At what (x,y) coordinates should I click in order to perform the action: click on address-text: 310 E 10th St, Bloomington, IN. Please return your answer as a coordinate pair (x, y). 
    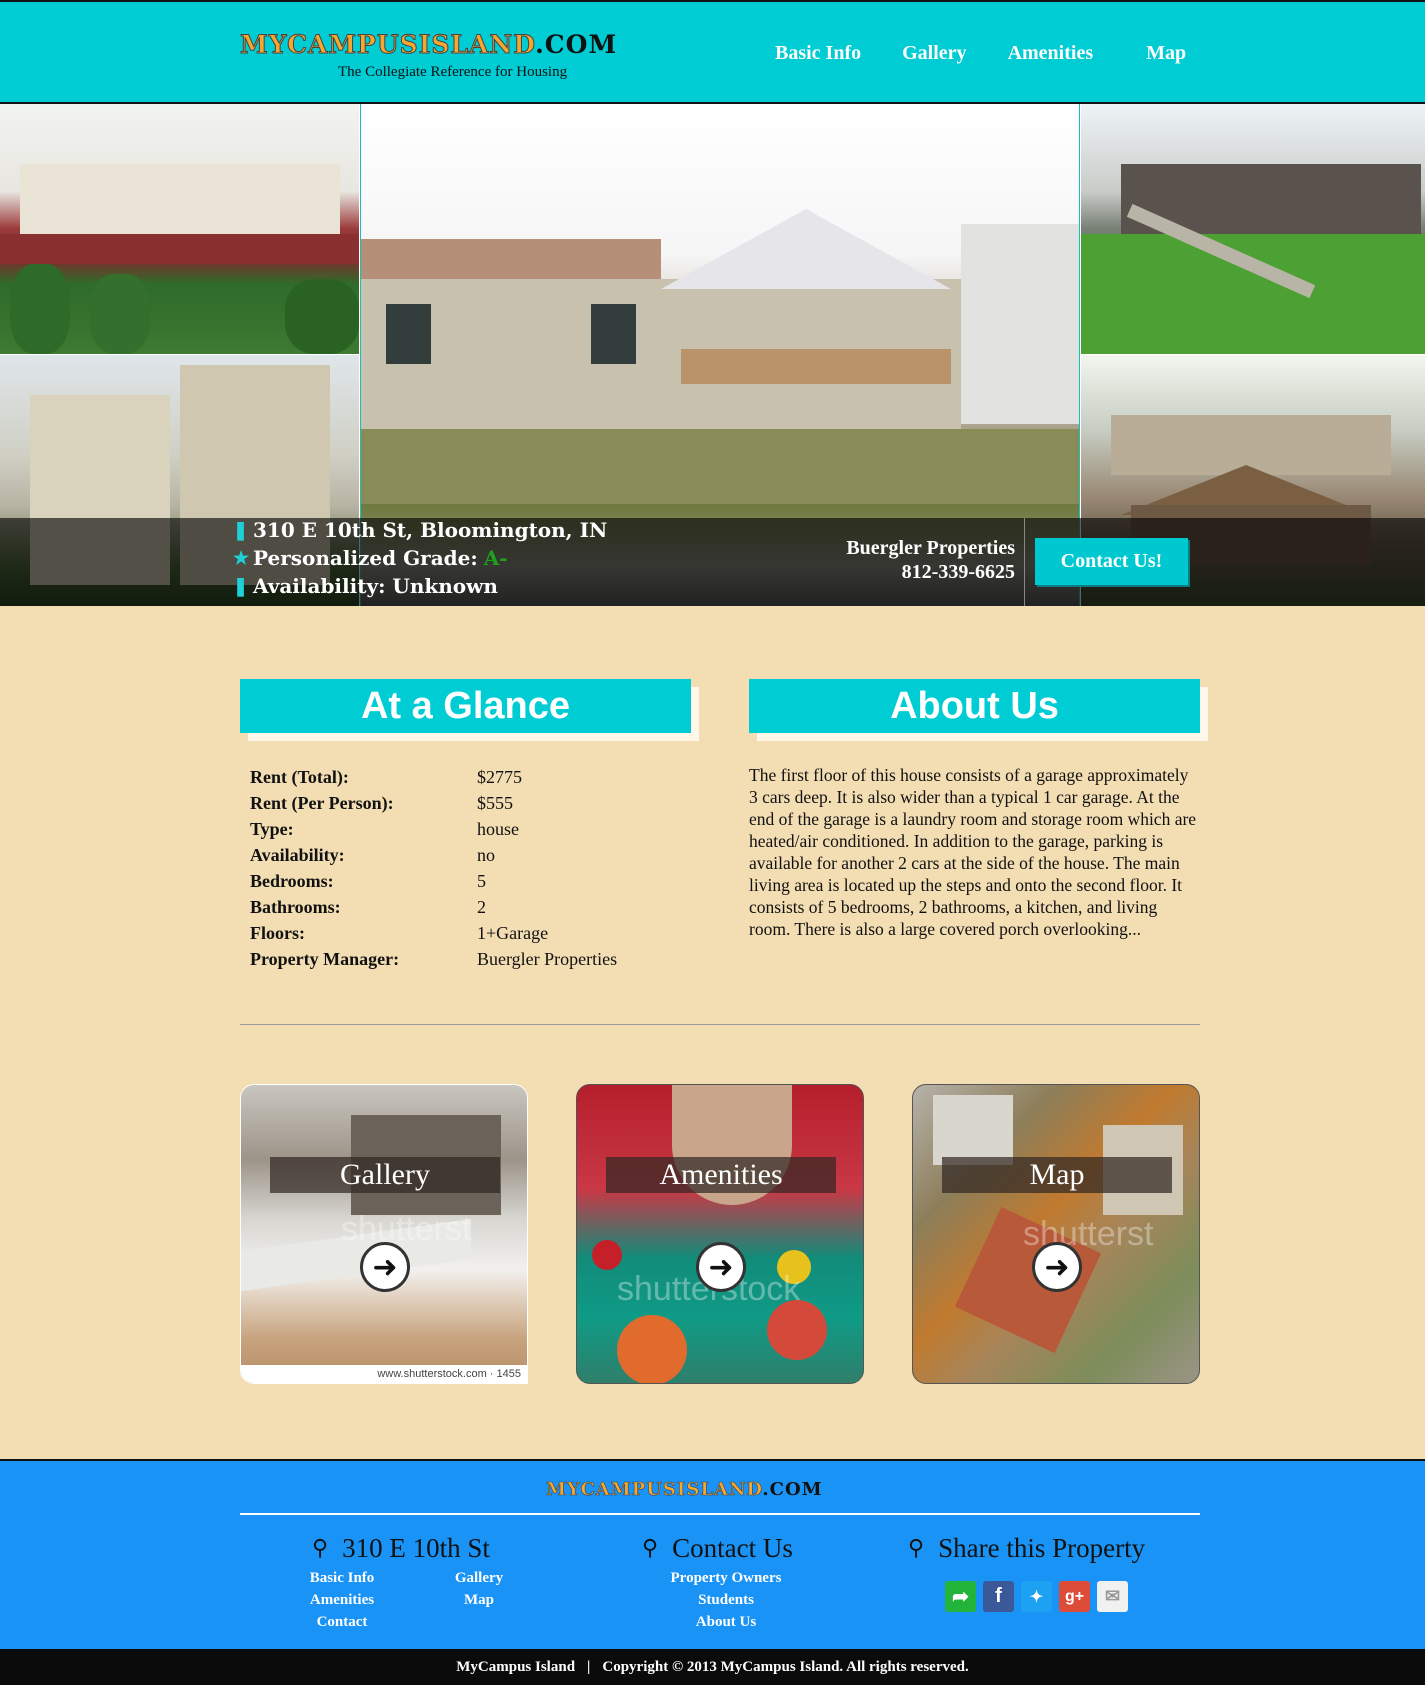
    Looking at the image, I should click on (430, 530).